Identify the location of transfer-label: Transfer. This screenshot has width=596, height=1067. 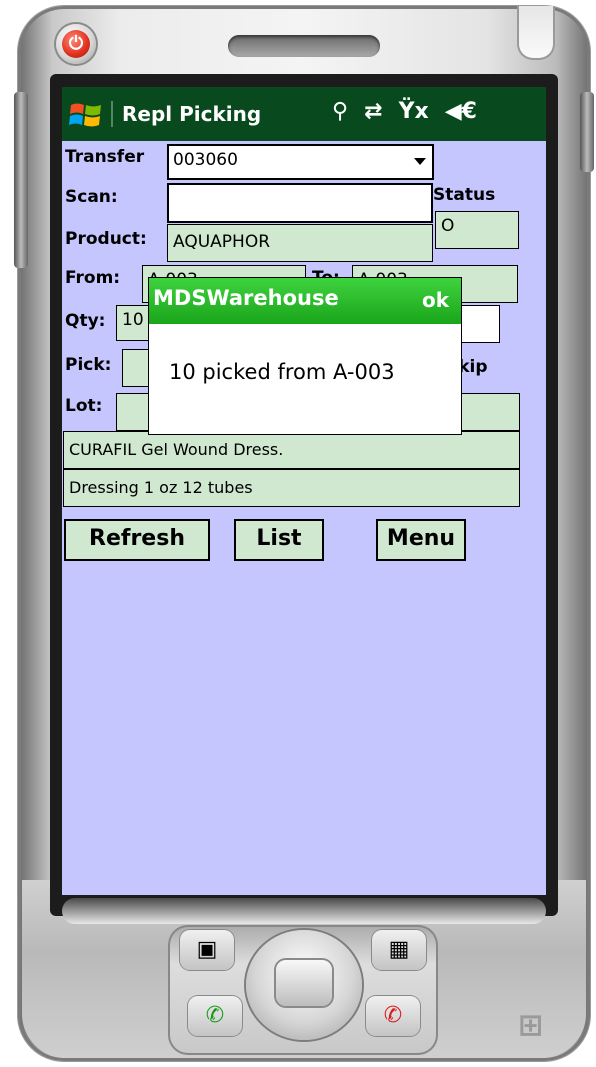
(105, 157).